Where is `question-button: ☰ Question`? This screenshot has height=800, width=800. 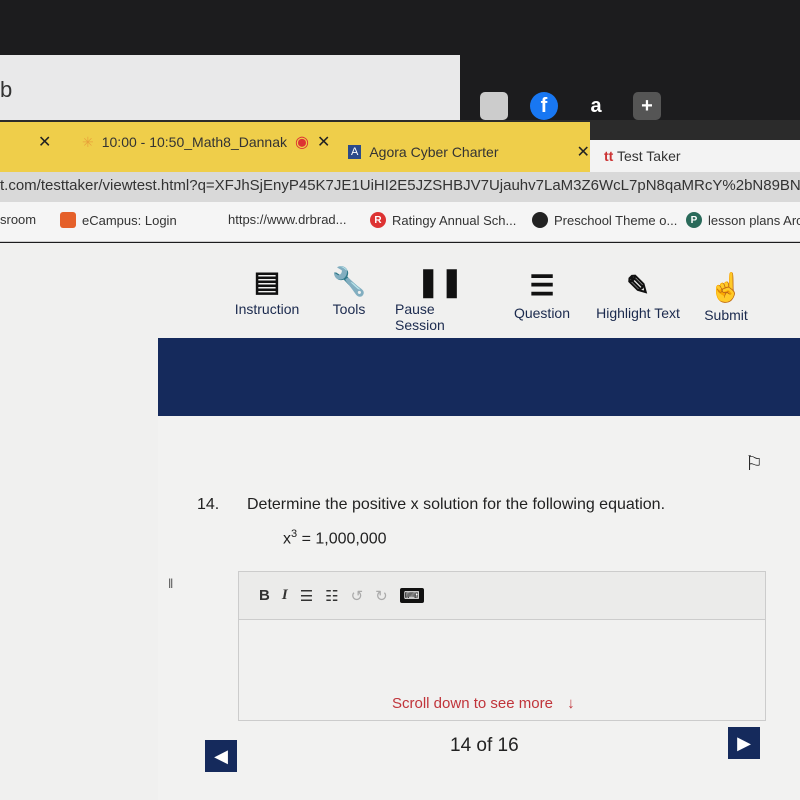
question-button: ☰ Question is located at coordinates (542, 293).